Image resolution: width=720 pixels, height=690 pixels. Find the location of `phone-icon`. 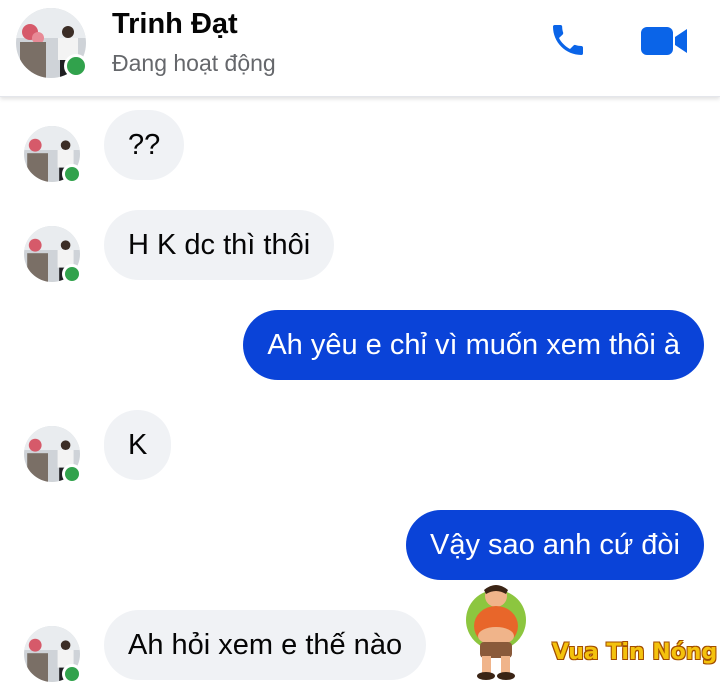

phone-icon is located at coordinates (568, 40).